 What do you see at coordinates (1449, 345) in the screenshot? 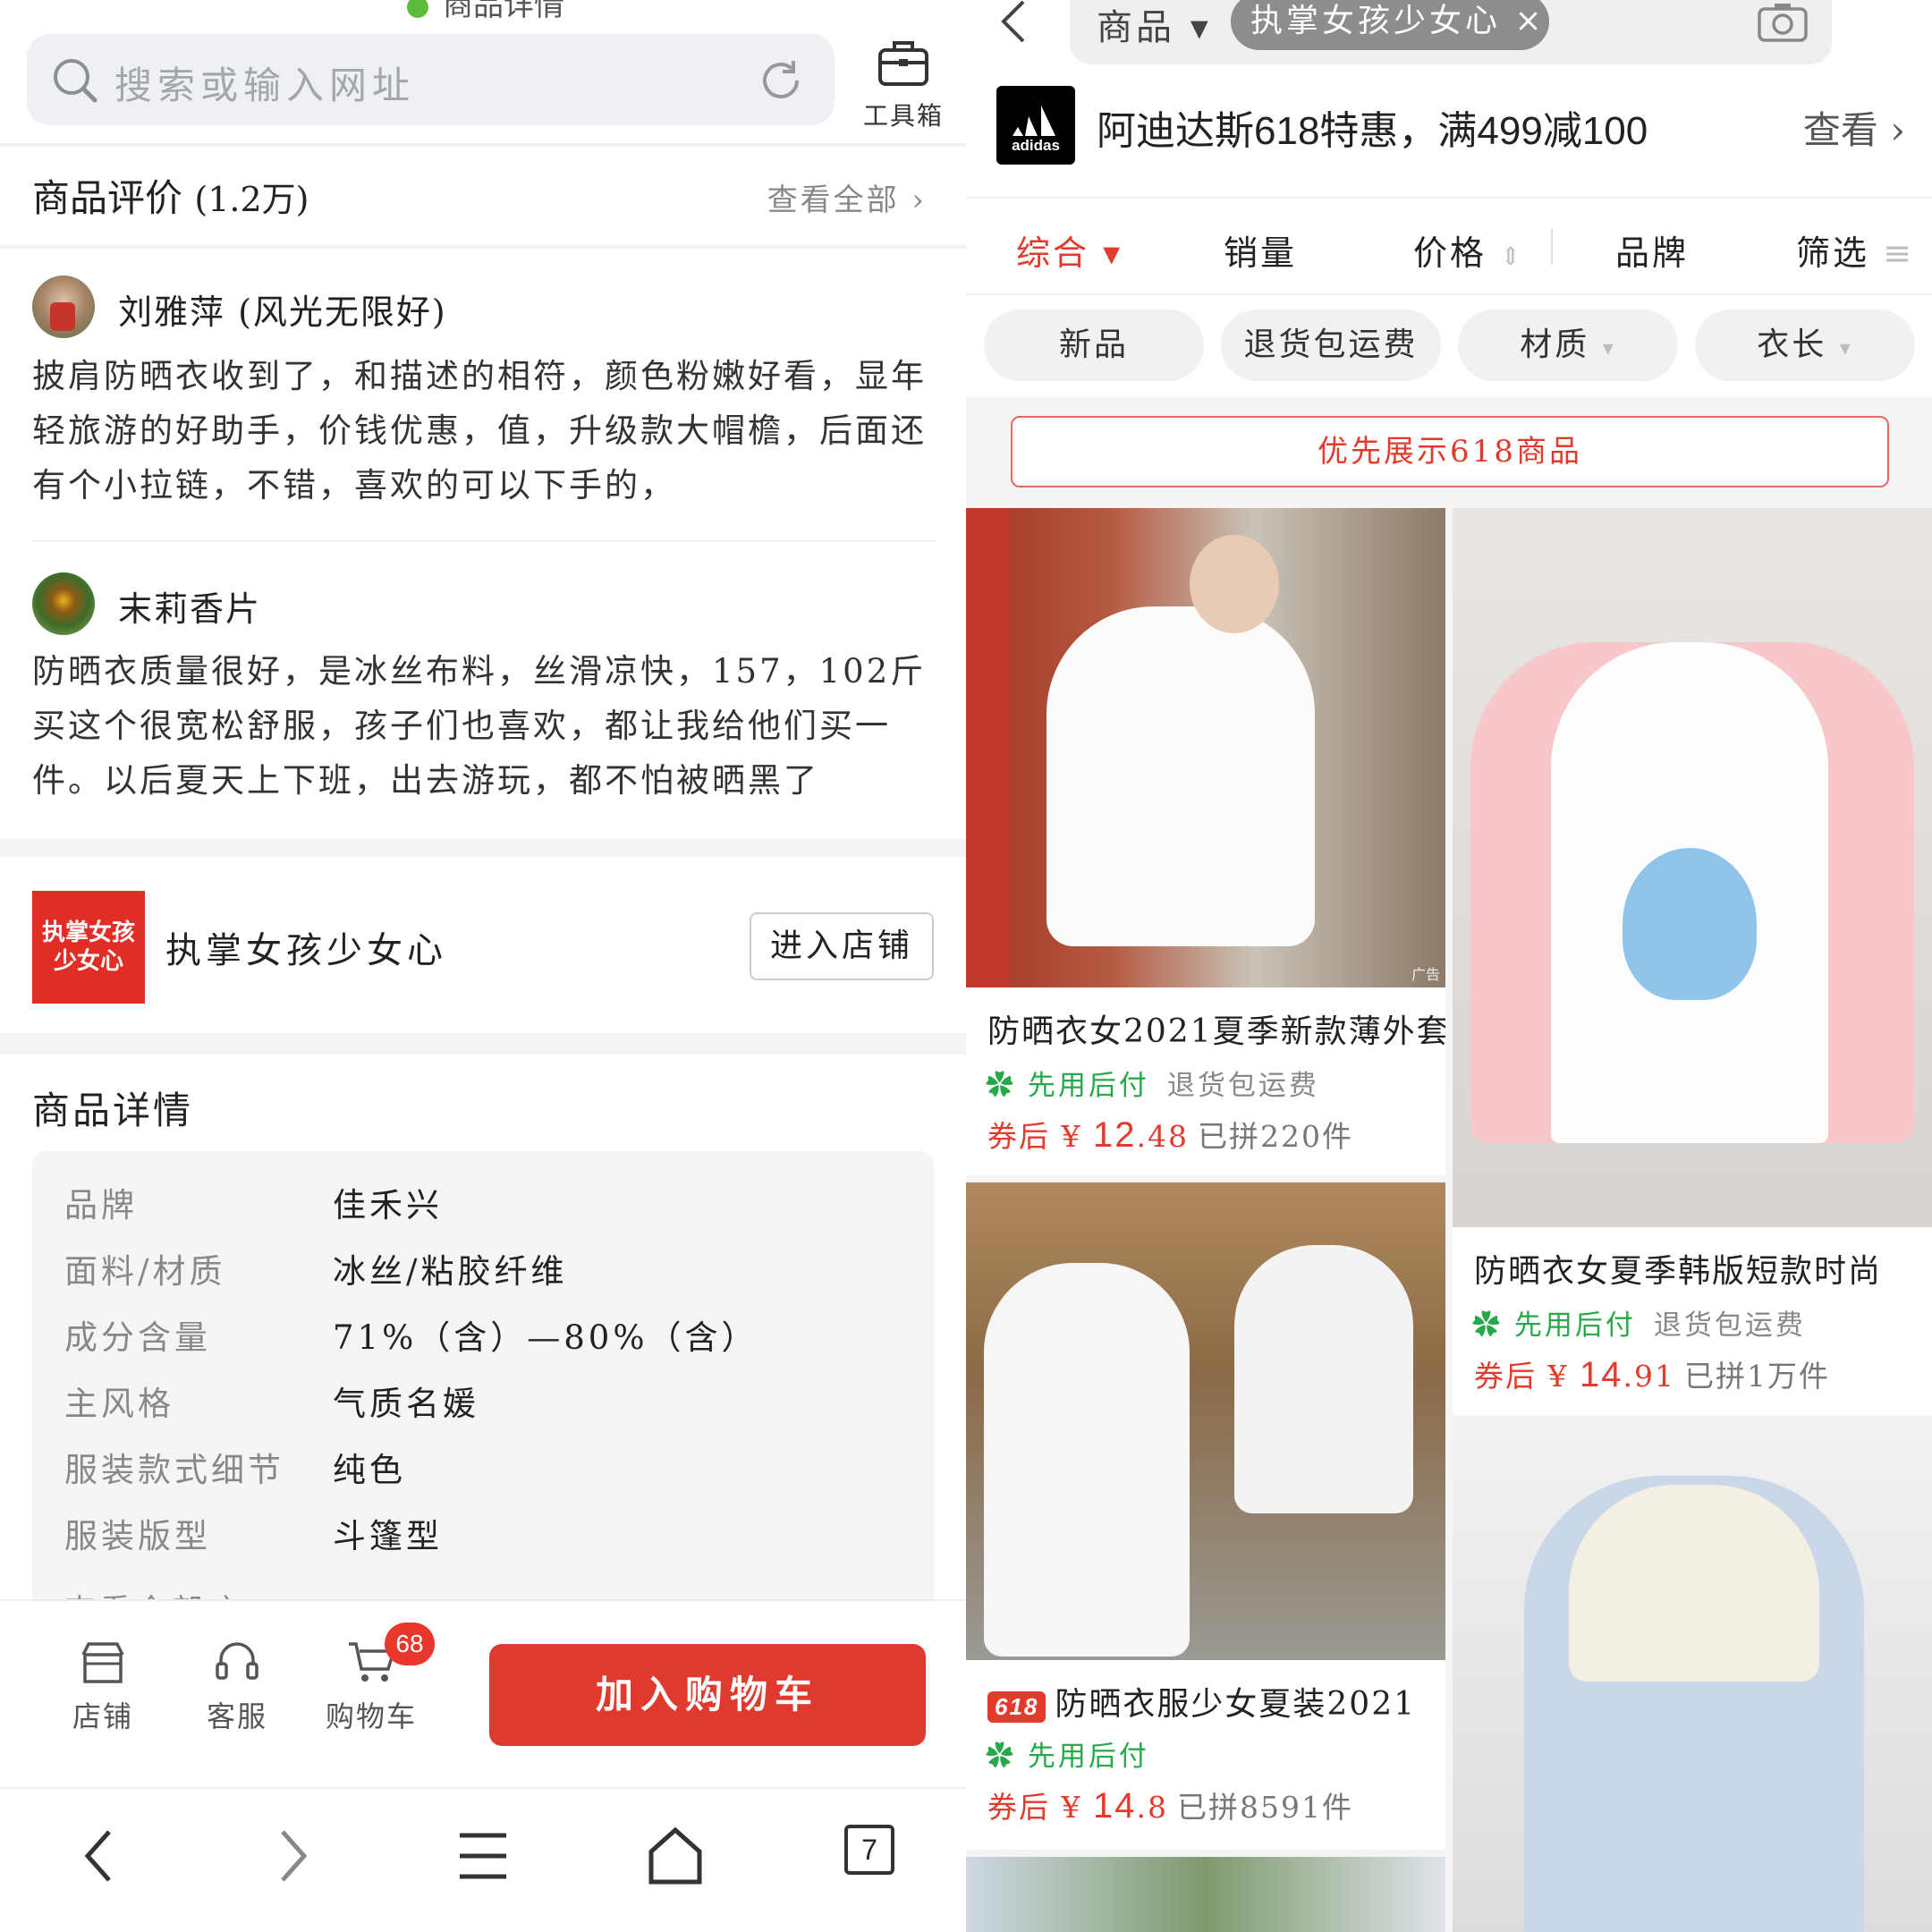
I see `filter-chips: 新品 退货包运费 材质 ▾ 衣长 ▾` at bounding box center [1449, 345].